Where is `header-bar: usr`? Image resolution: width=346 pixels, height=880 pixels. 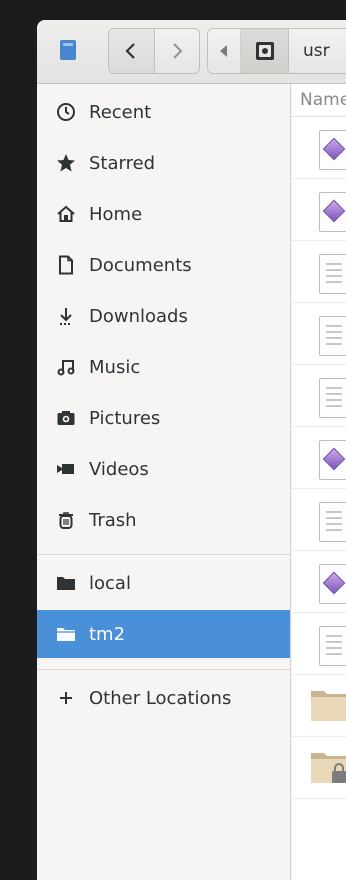 header-bar: usr is located at coordinates (191, 52).